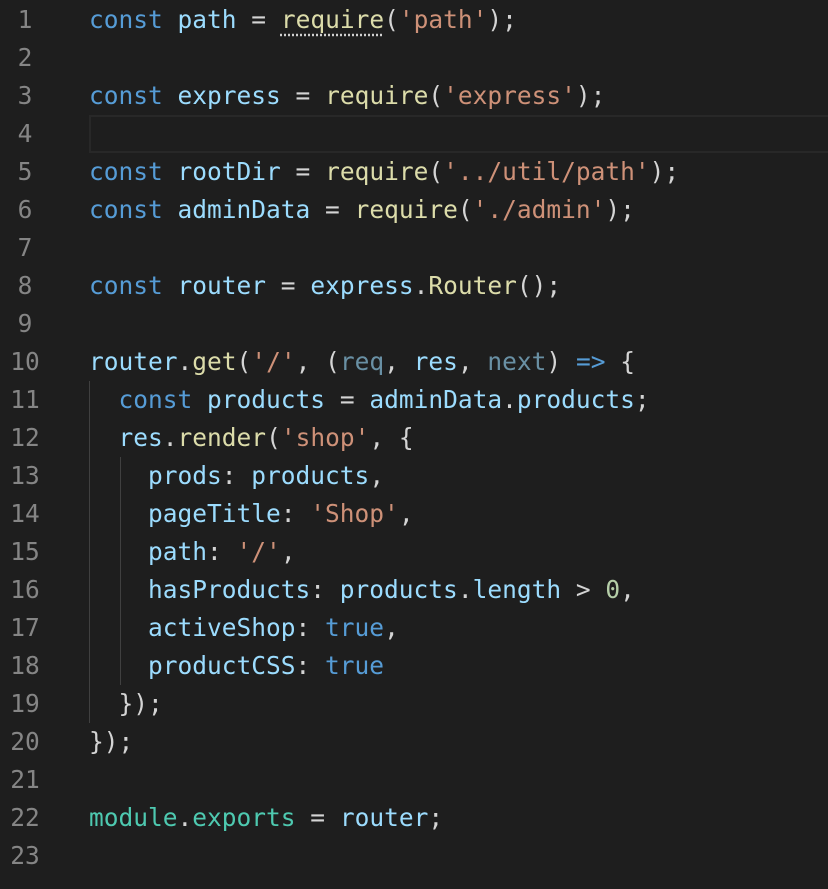  I want to click on code-token: '/', so click(273, 361).